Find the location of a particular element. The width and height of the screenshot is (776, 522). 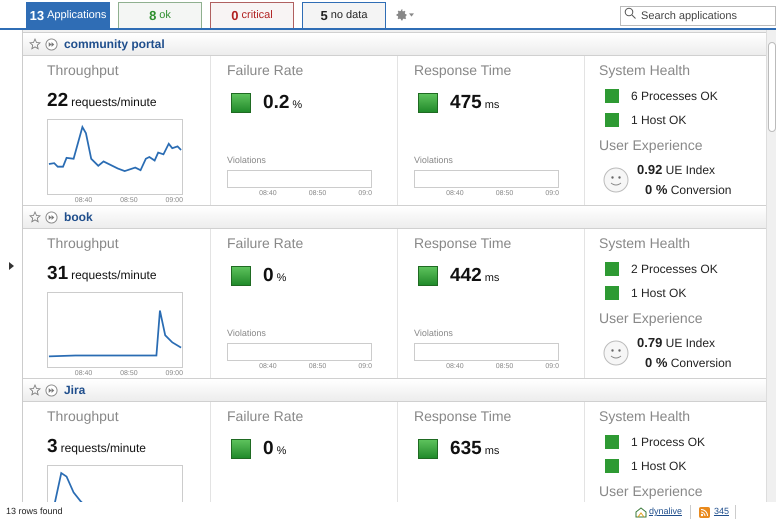

server-link: dynalive is located at coordinates (665, 512).